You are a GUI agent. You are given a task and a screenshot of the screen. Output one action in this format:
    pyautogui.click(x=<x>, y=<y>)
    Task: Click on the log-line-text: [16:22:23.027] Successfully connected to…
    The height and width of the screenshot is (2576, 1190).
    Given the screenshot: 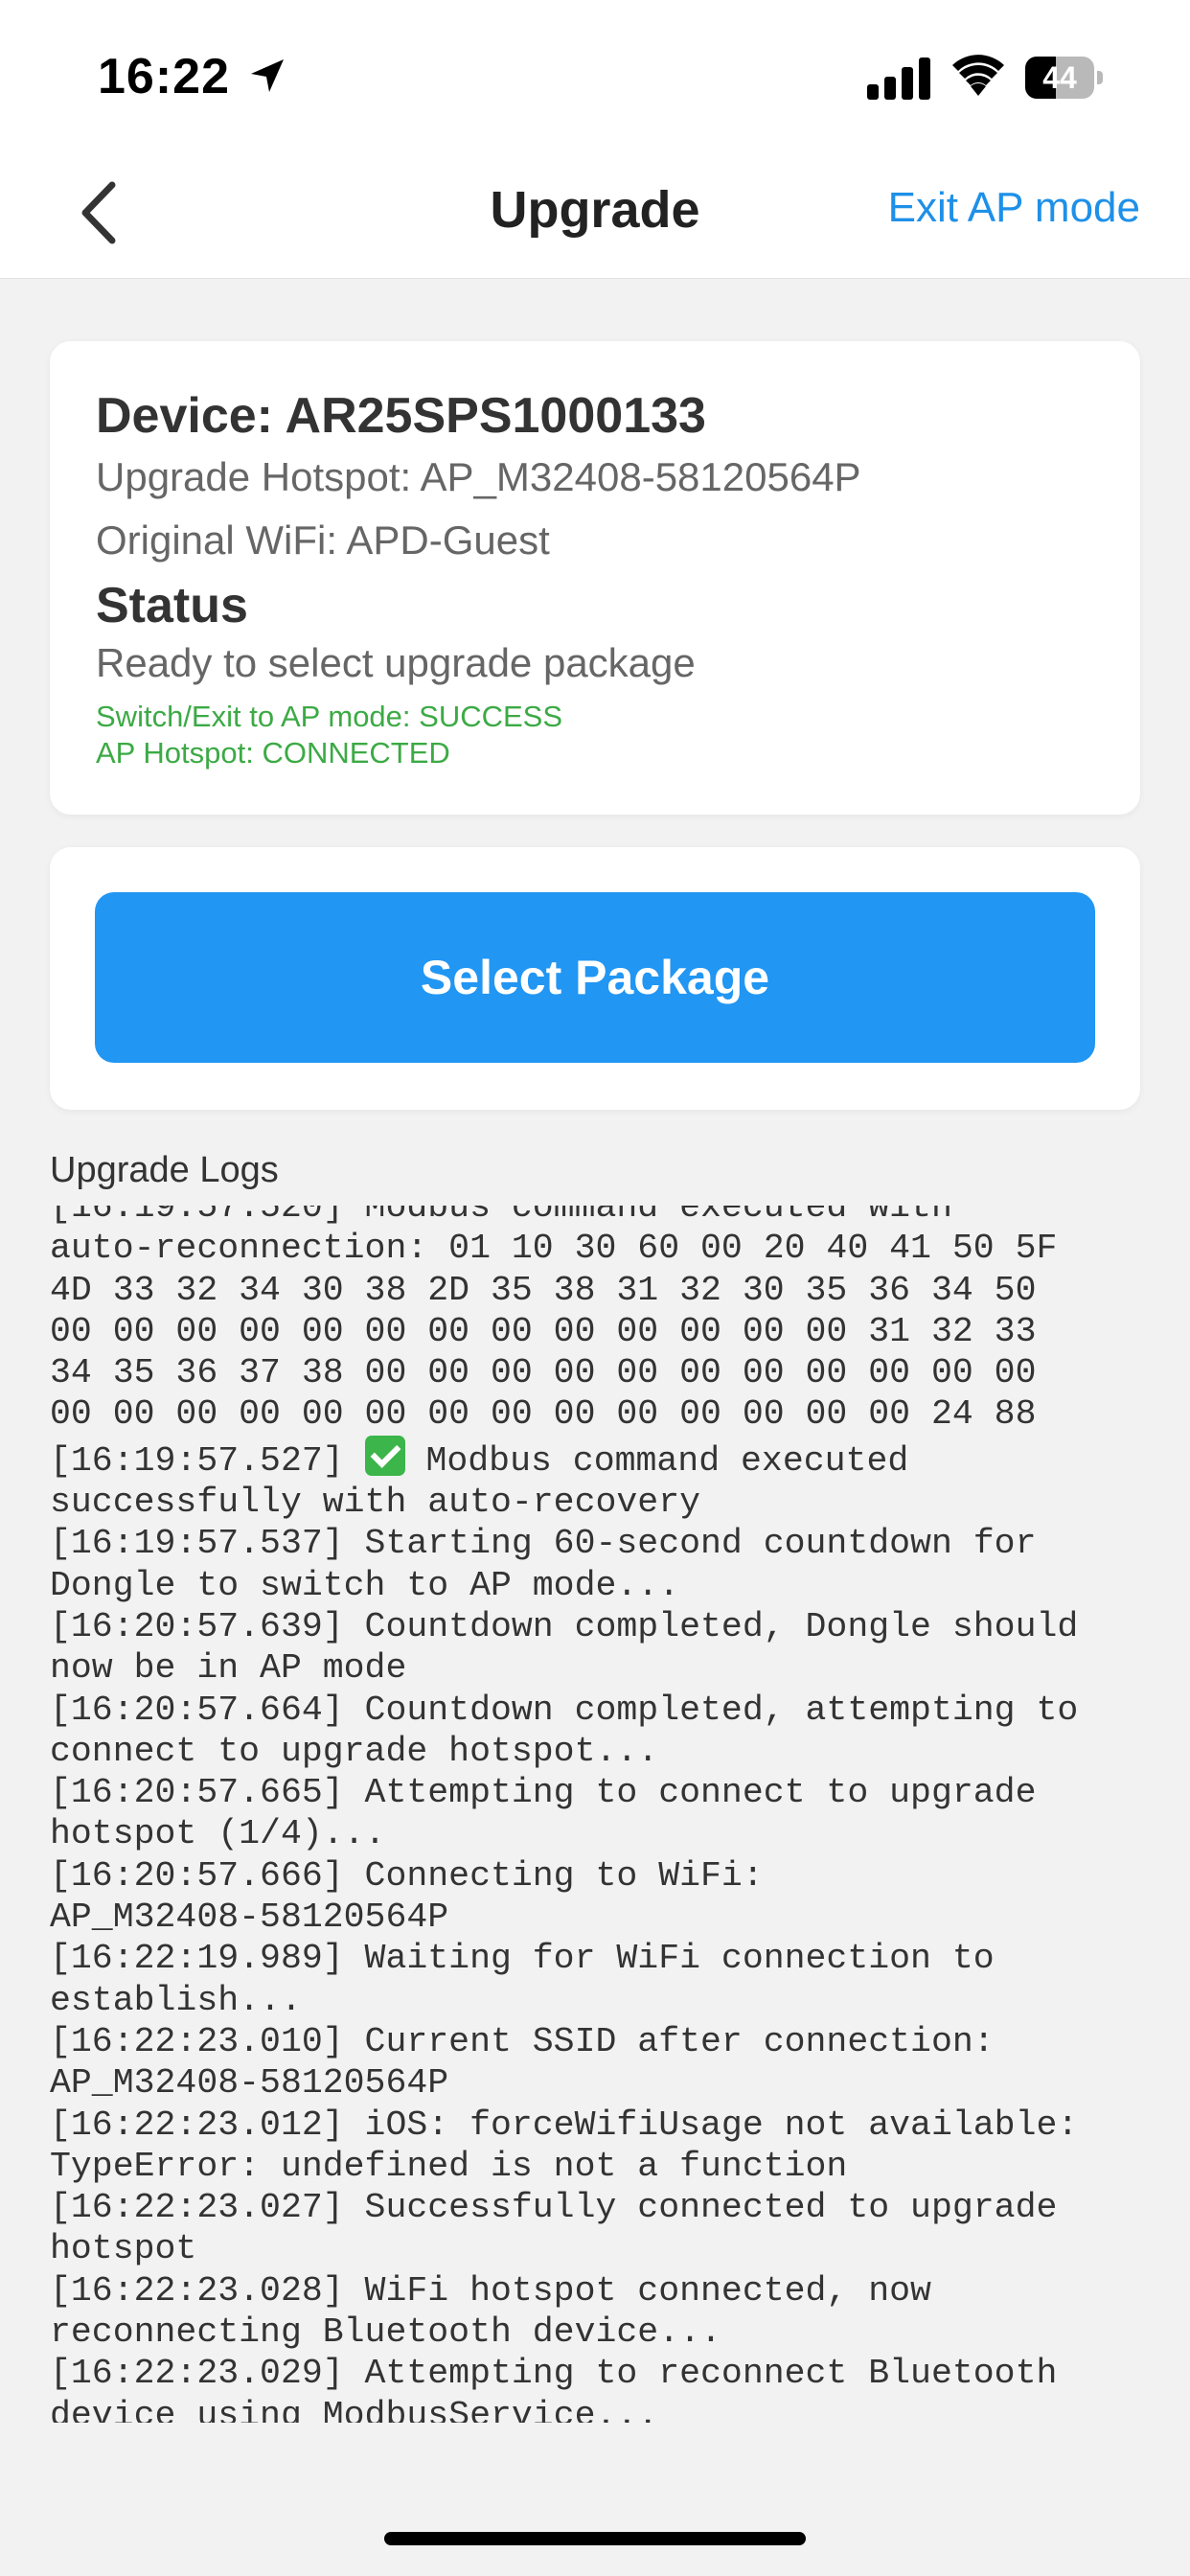 What is the action you would take?
    pyautogui.click(x=554, y=2208)
    